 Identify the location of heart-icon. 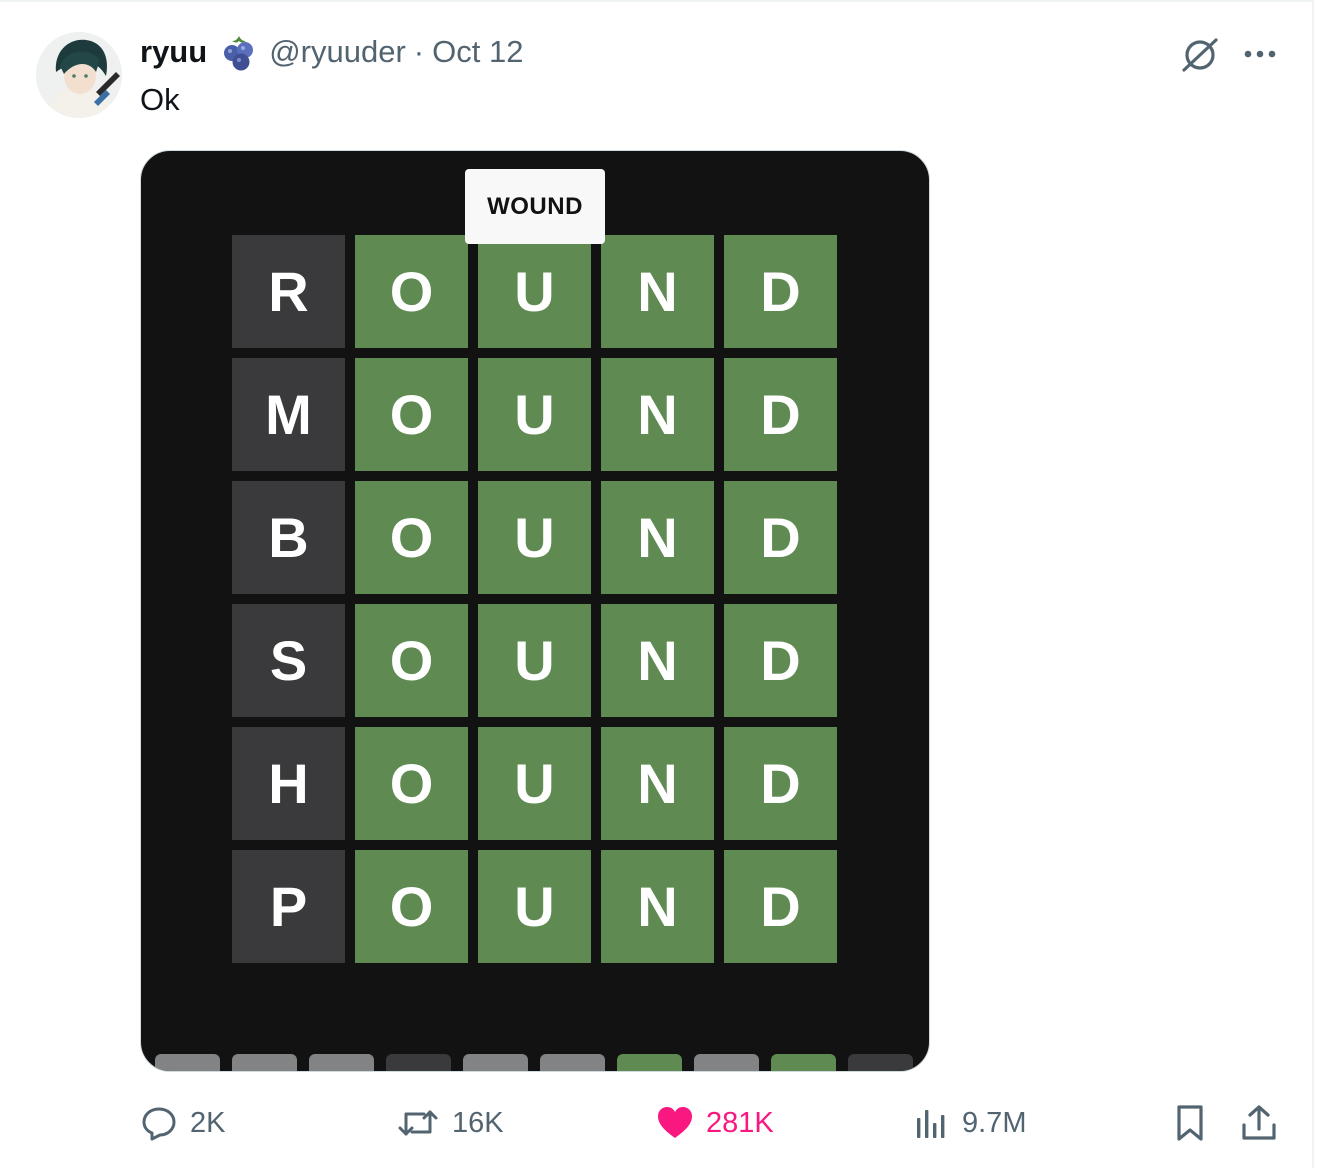
(675, 1123).